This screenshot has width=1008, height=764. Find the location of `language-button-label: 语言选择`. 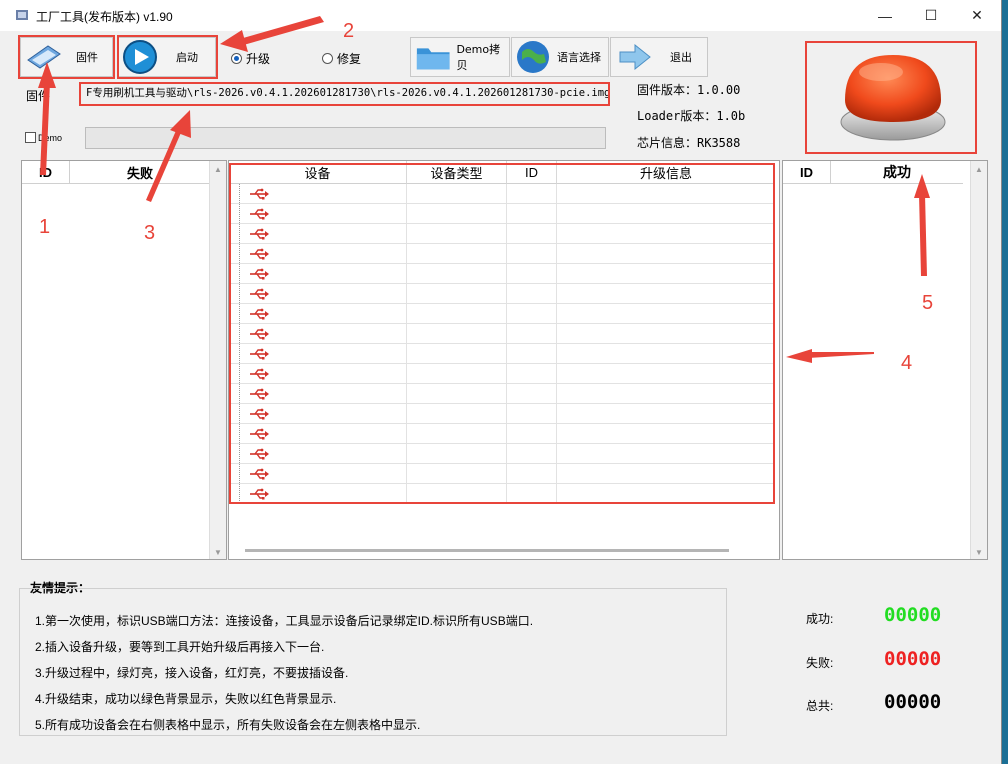

language-button-label: 语言选择 is located at coordinates (579, 57).